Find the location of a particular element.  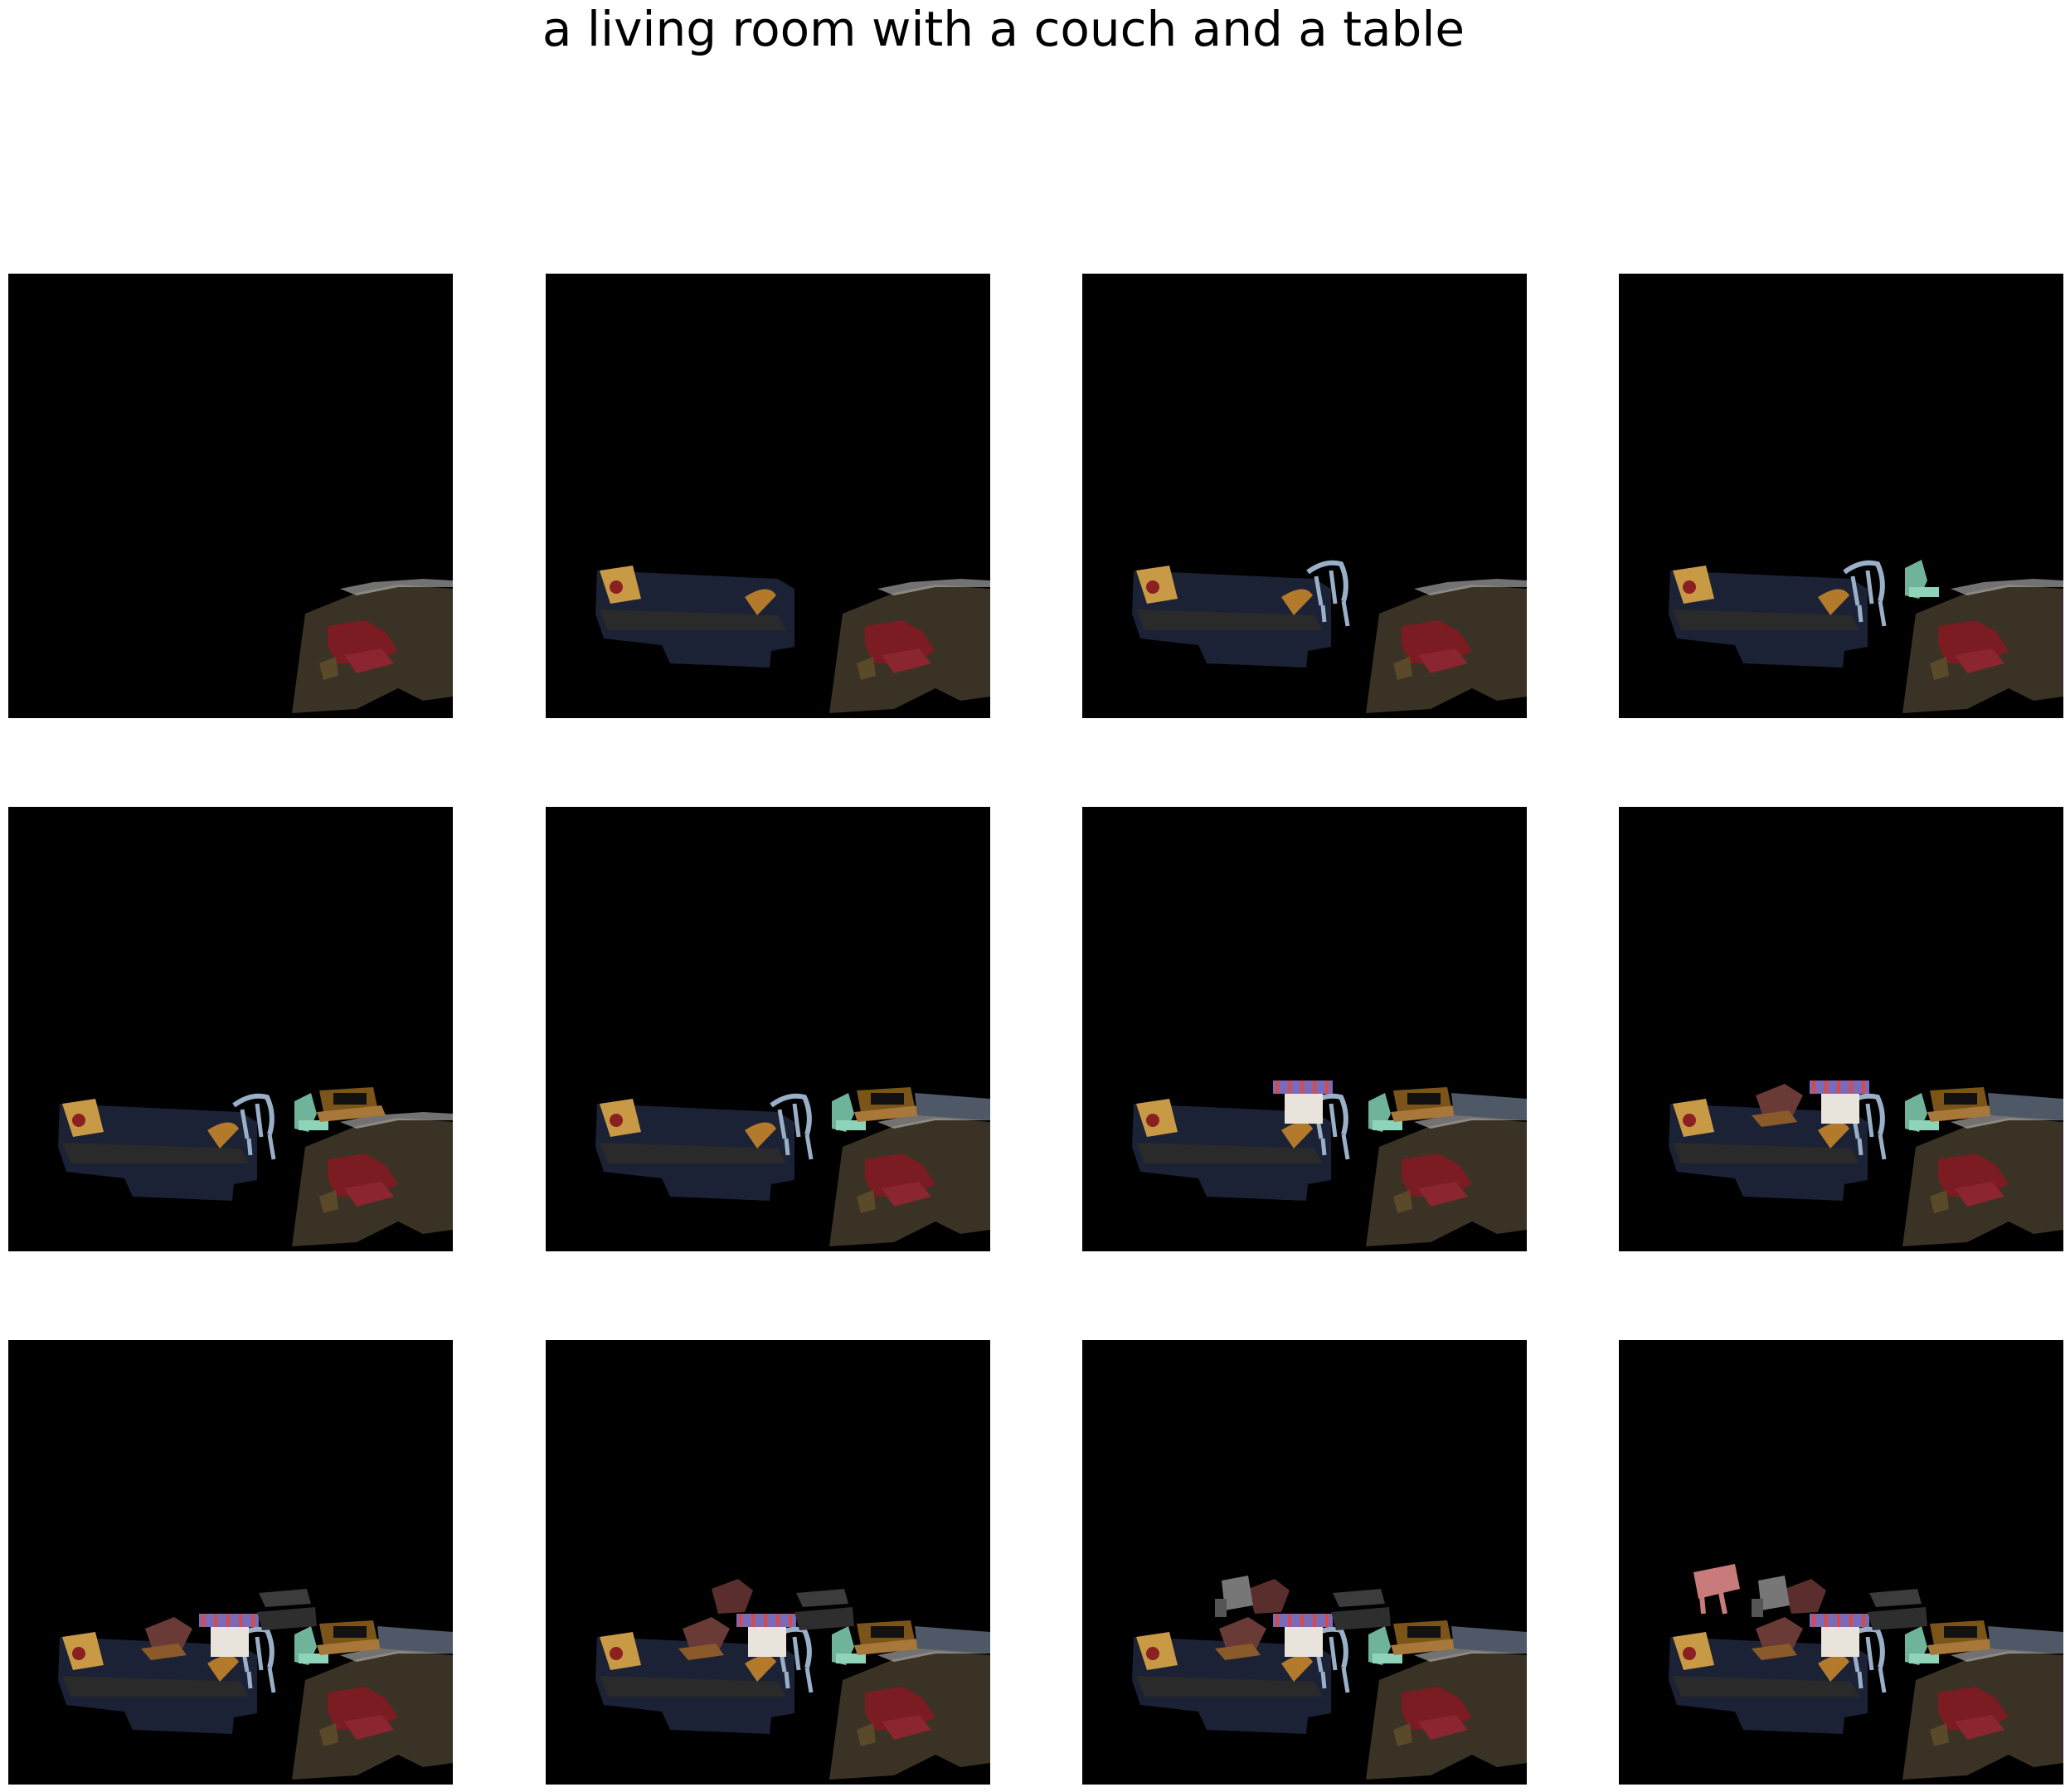

armchair-object is located at coordinates (1922, 579).